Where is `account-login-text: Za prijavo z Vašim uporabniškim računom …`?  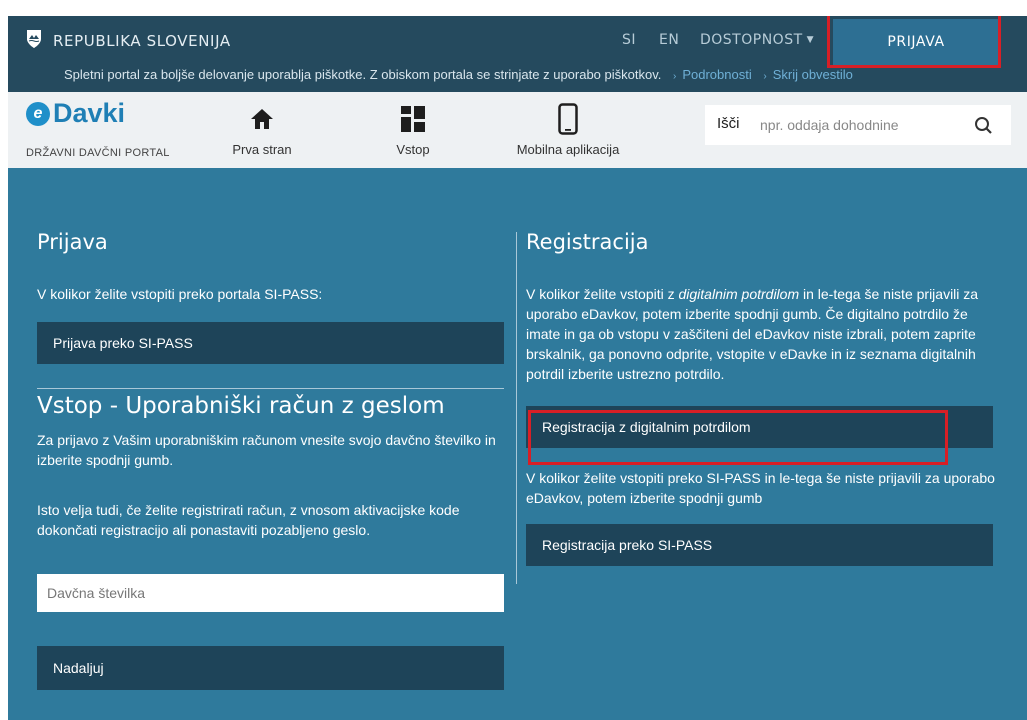 account-login-text: Za prijavo z Vašim uporabniškim računom … is located at coordinates (266, 450).